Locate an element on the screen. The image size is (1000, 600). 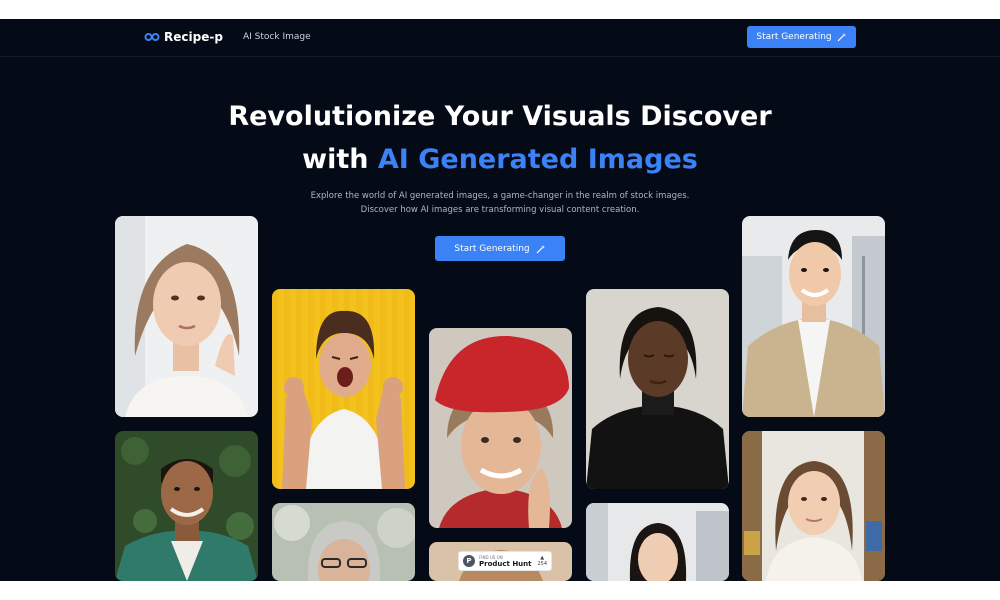
nav-start-generating-button: Start Generating is located at coordinates (801, 37).